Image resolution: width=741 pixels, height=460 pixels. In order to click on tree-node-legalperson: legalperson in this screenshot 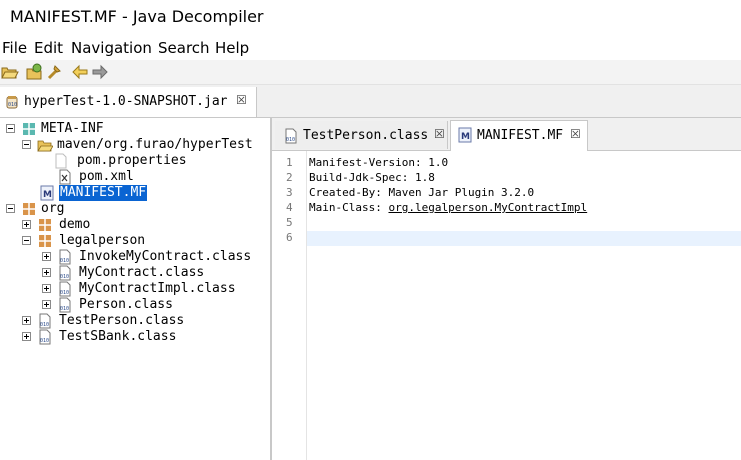, I will do `click(134, 241)`.